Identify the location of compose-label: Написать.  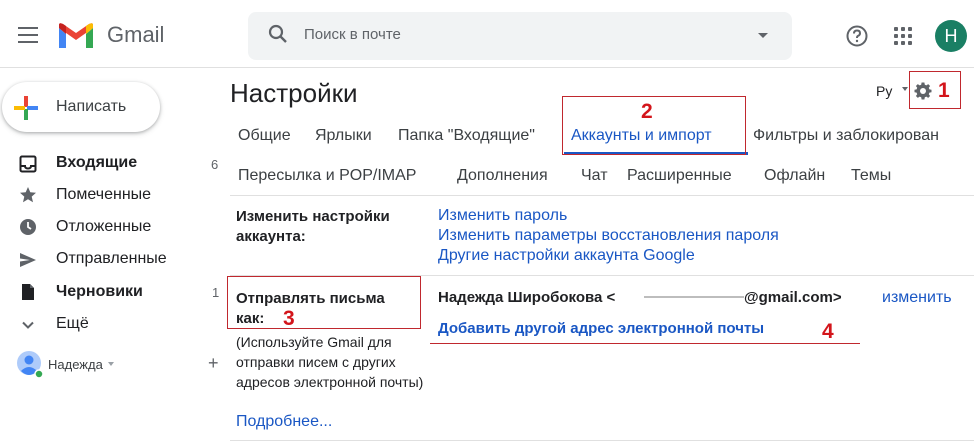
(91, 106).